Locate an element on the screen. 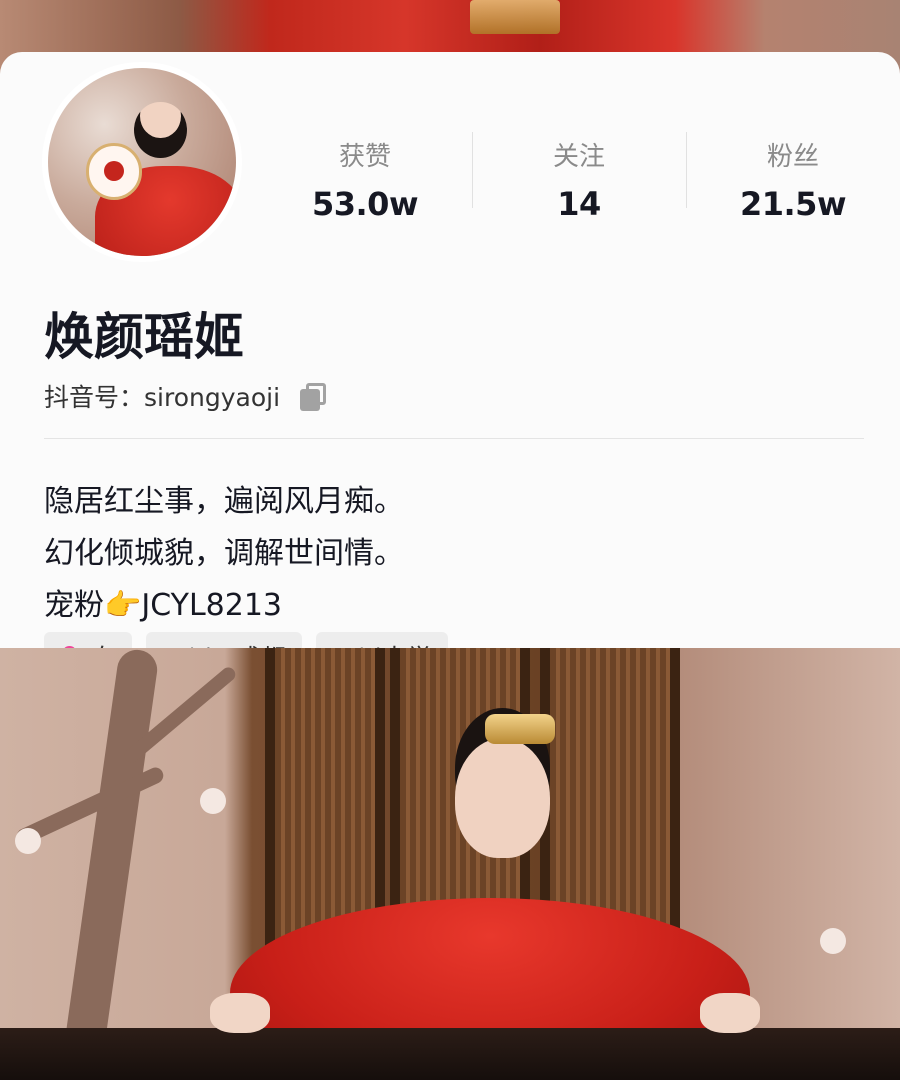  figure-face is located at coordinates (502, 798).